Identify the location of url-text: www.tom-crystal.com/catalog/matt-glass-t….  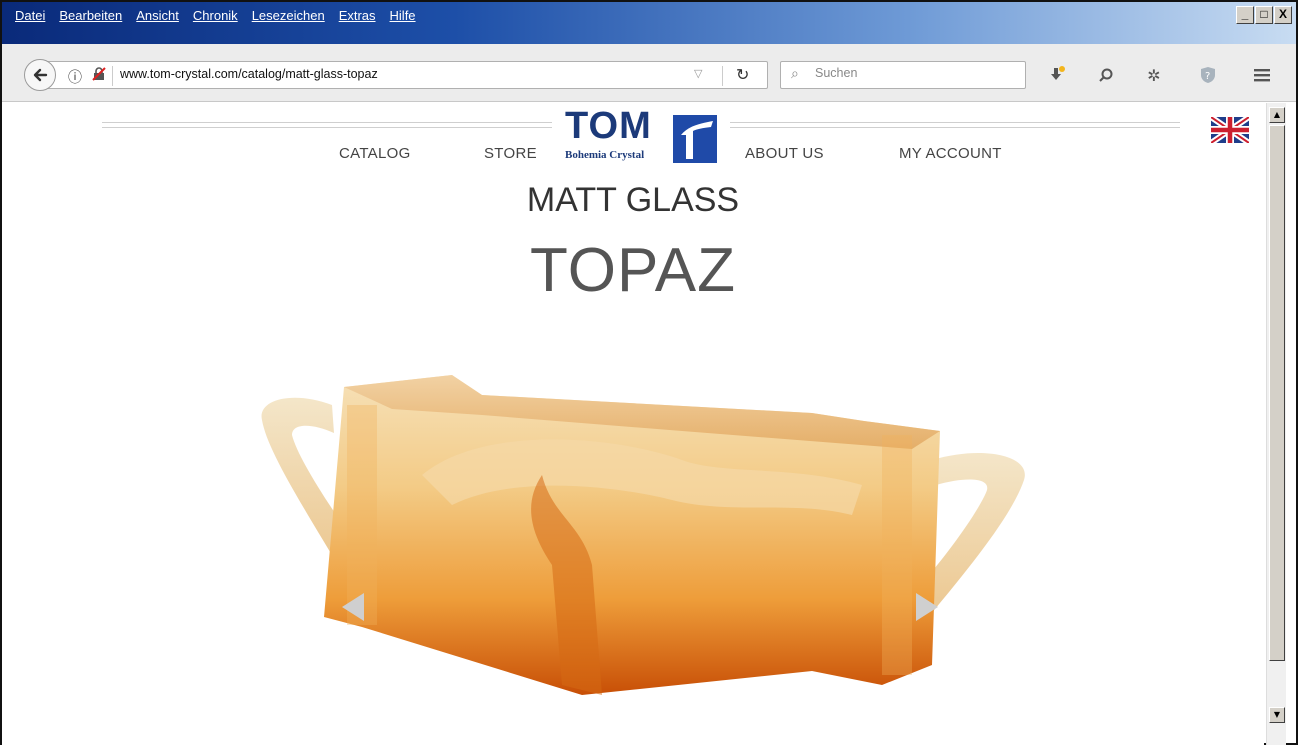
(249, 74).